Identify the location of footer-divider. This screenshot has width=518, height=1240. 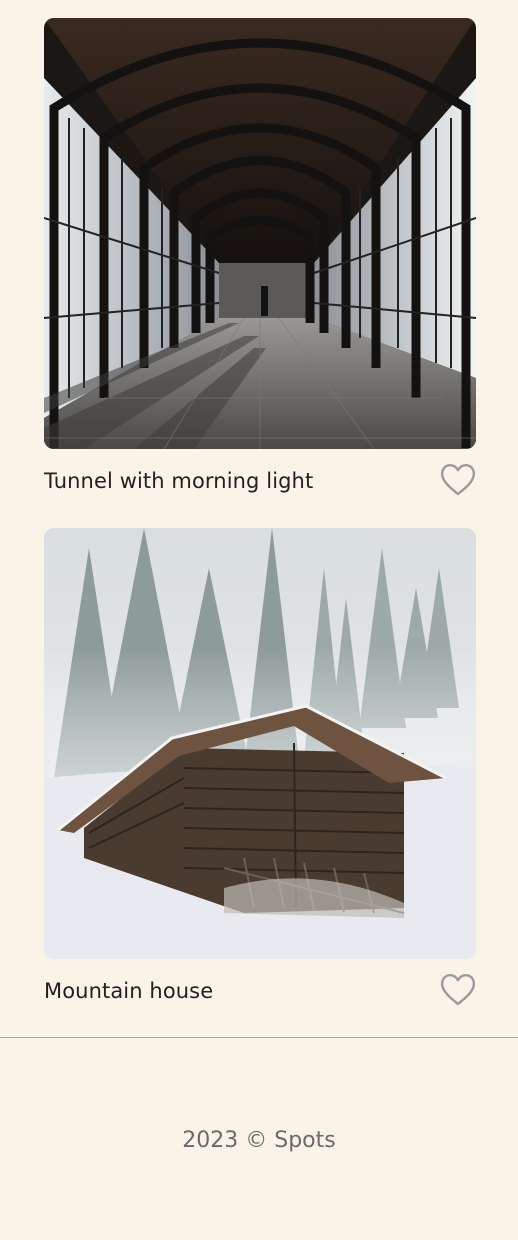
(259, 1037).